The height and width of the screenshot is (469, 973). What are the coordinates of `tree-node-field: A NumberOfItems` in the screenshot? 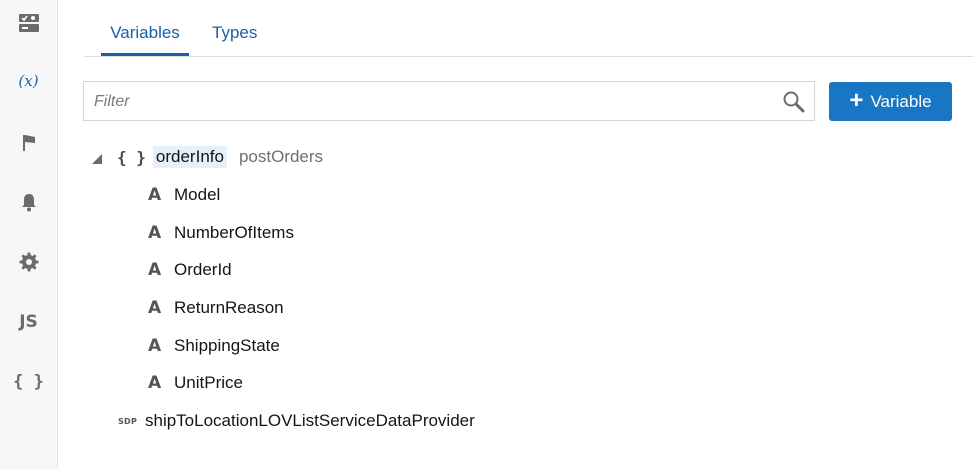 It's located at (221, 233).